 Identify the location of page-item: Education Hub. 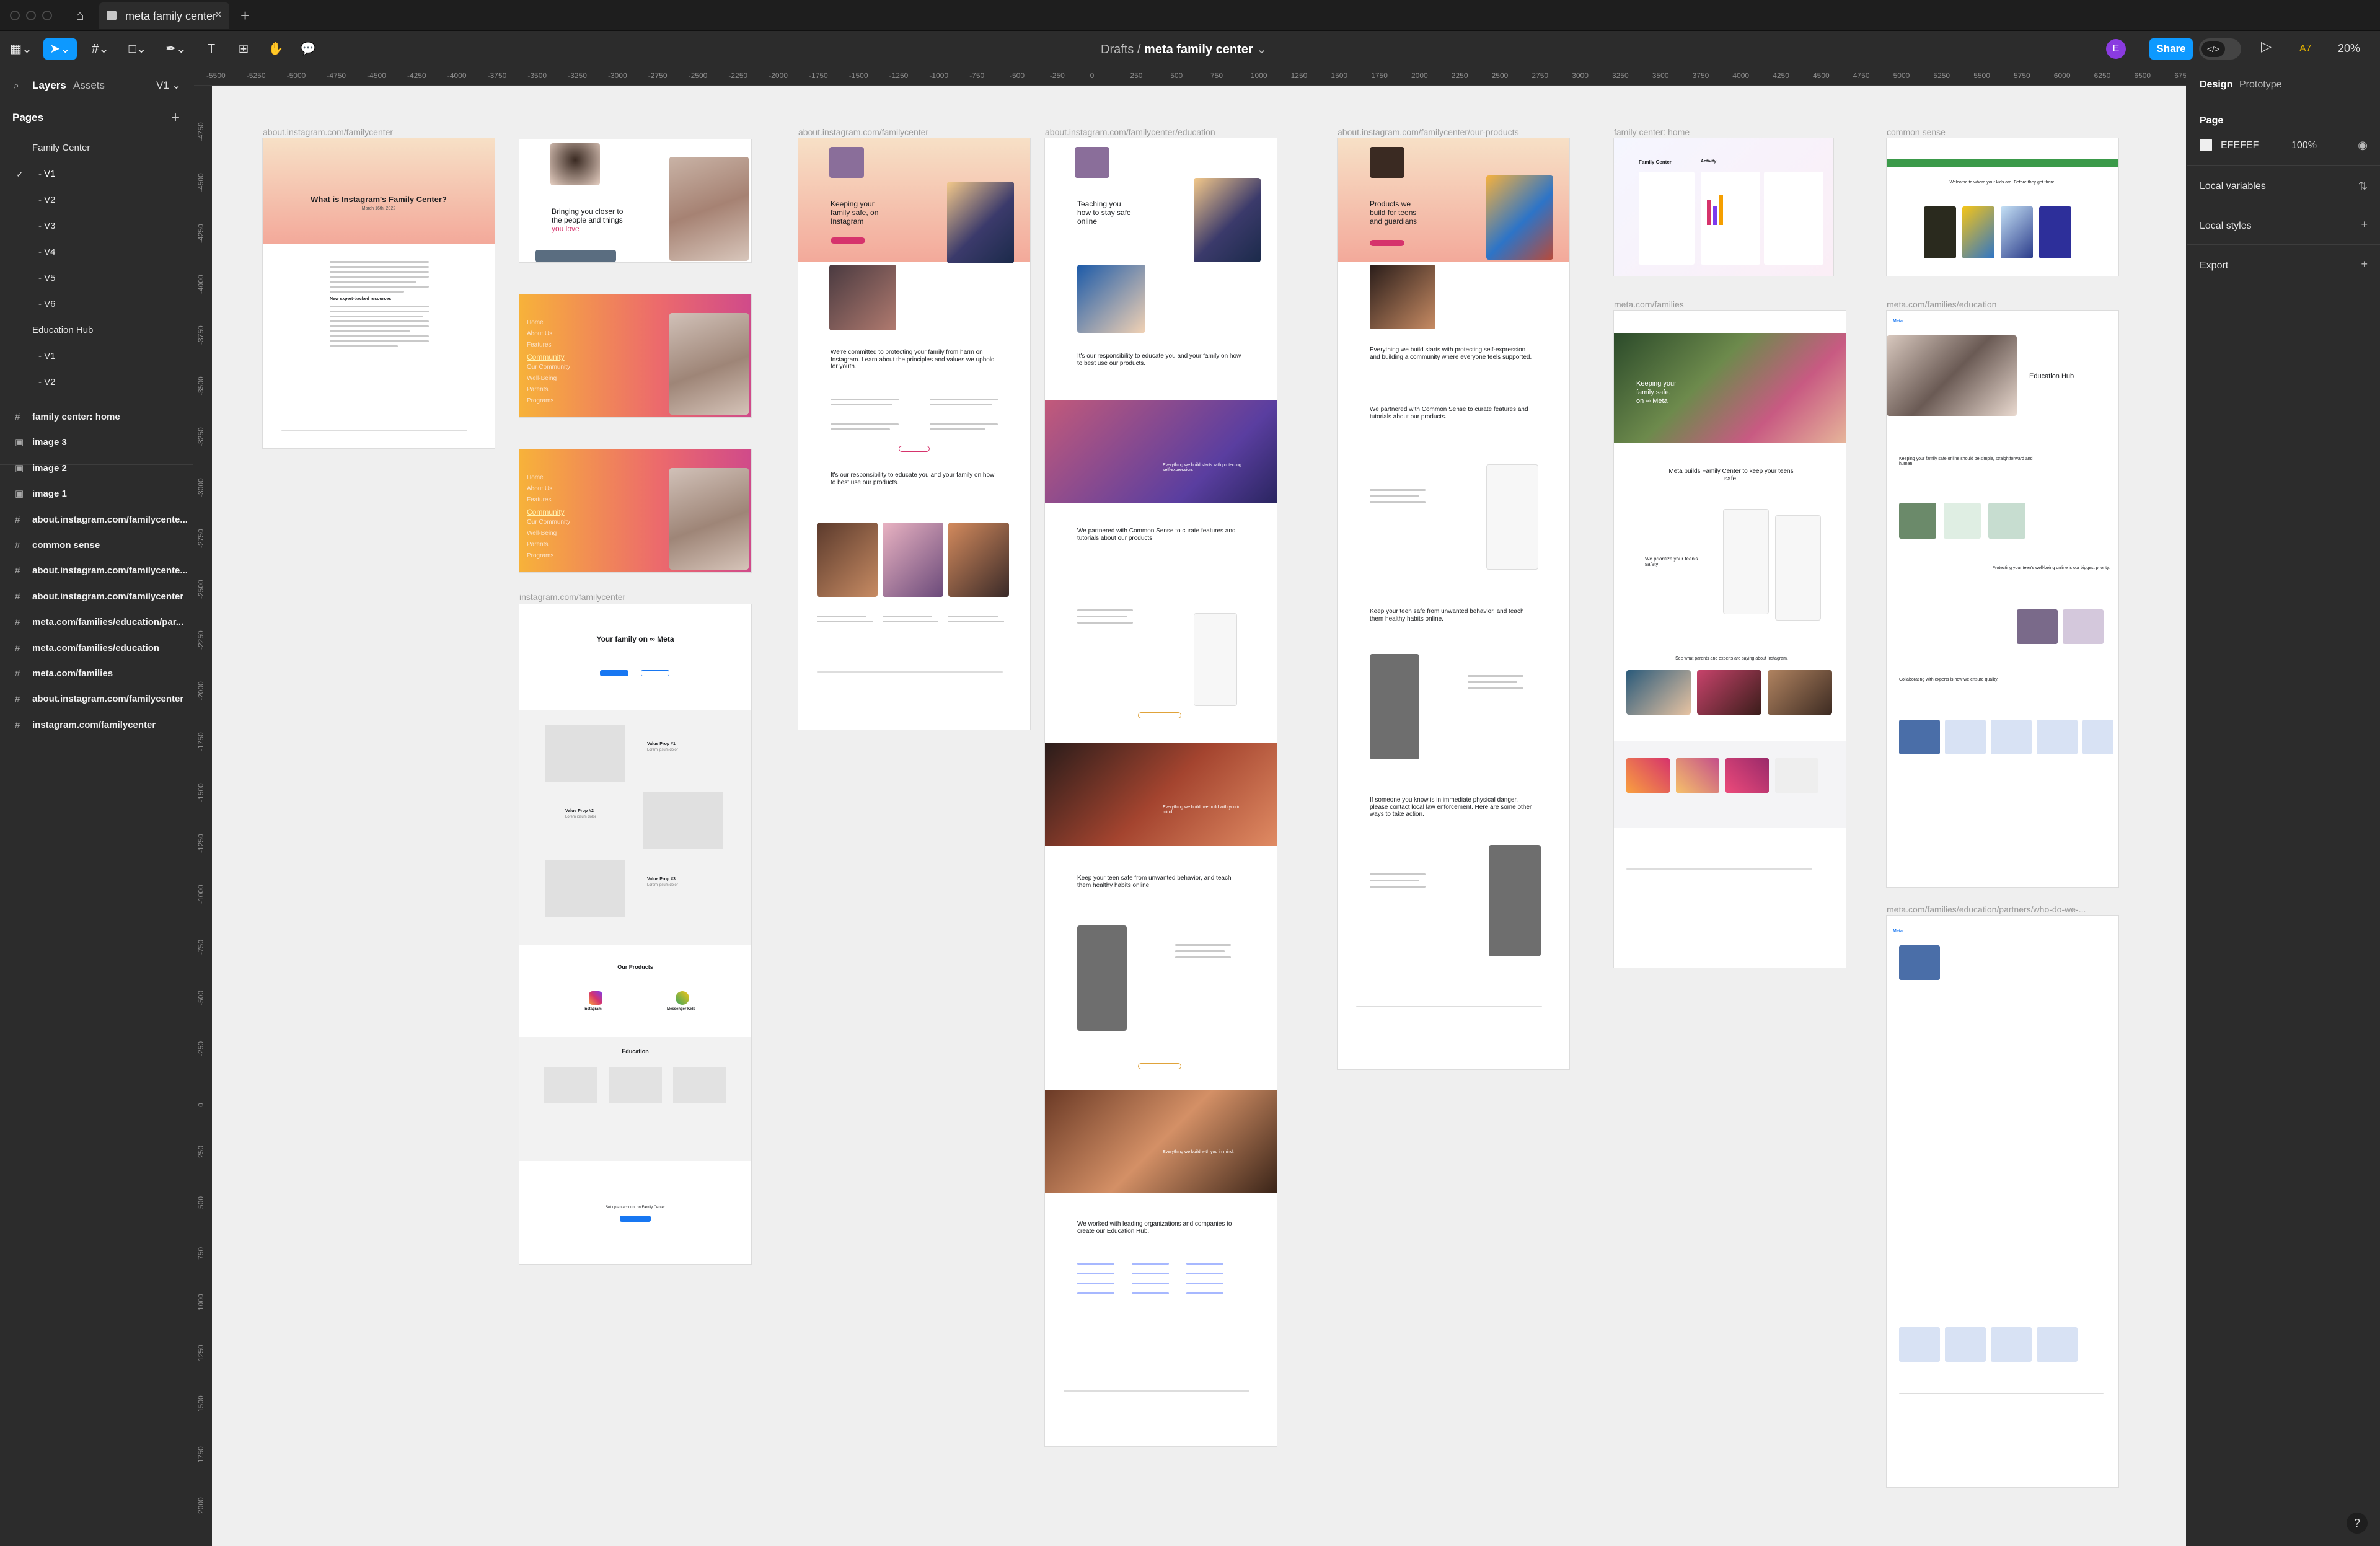
(96, 330).